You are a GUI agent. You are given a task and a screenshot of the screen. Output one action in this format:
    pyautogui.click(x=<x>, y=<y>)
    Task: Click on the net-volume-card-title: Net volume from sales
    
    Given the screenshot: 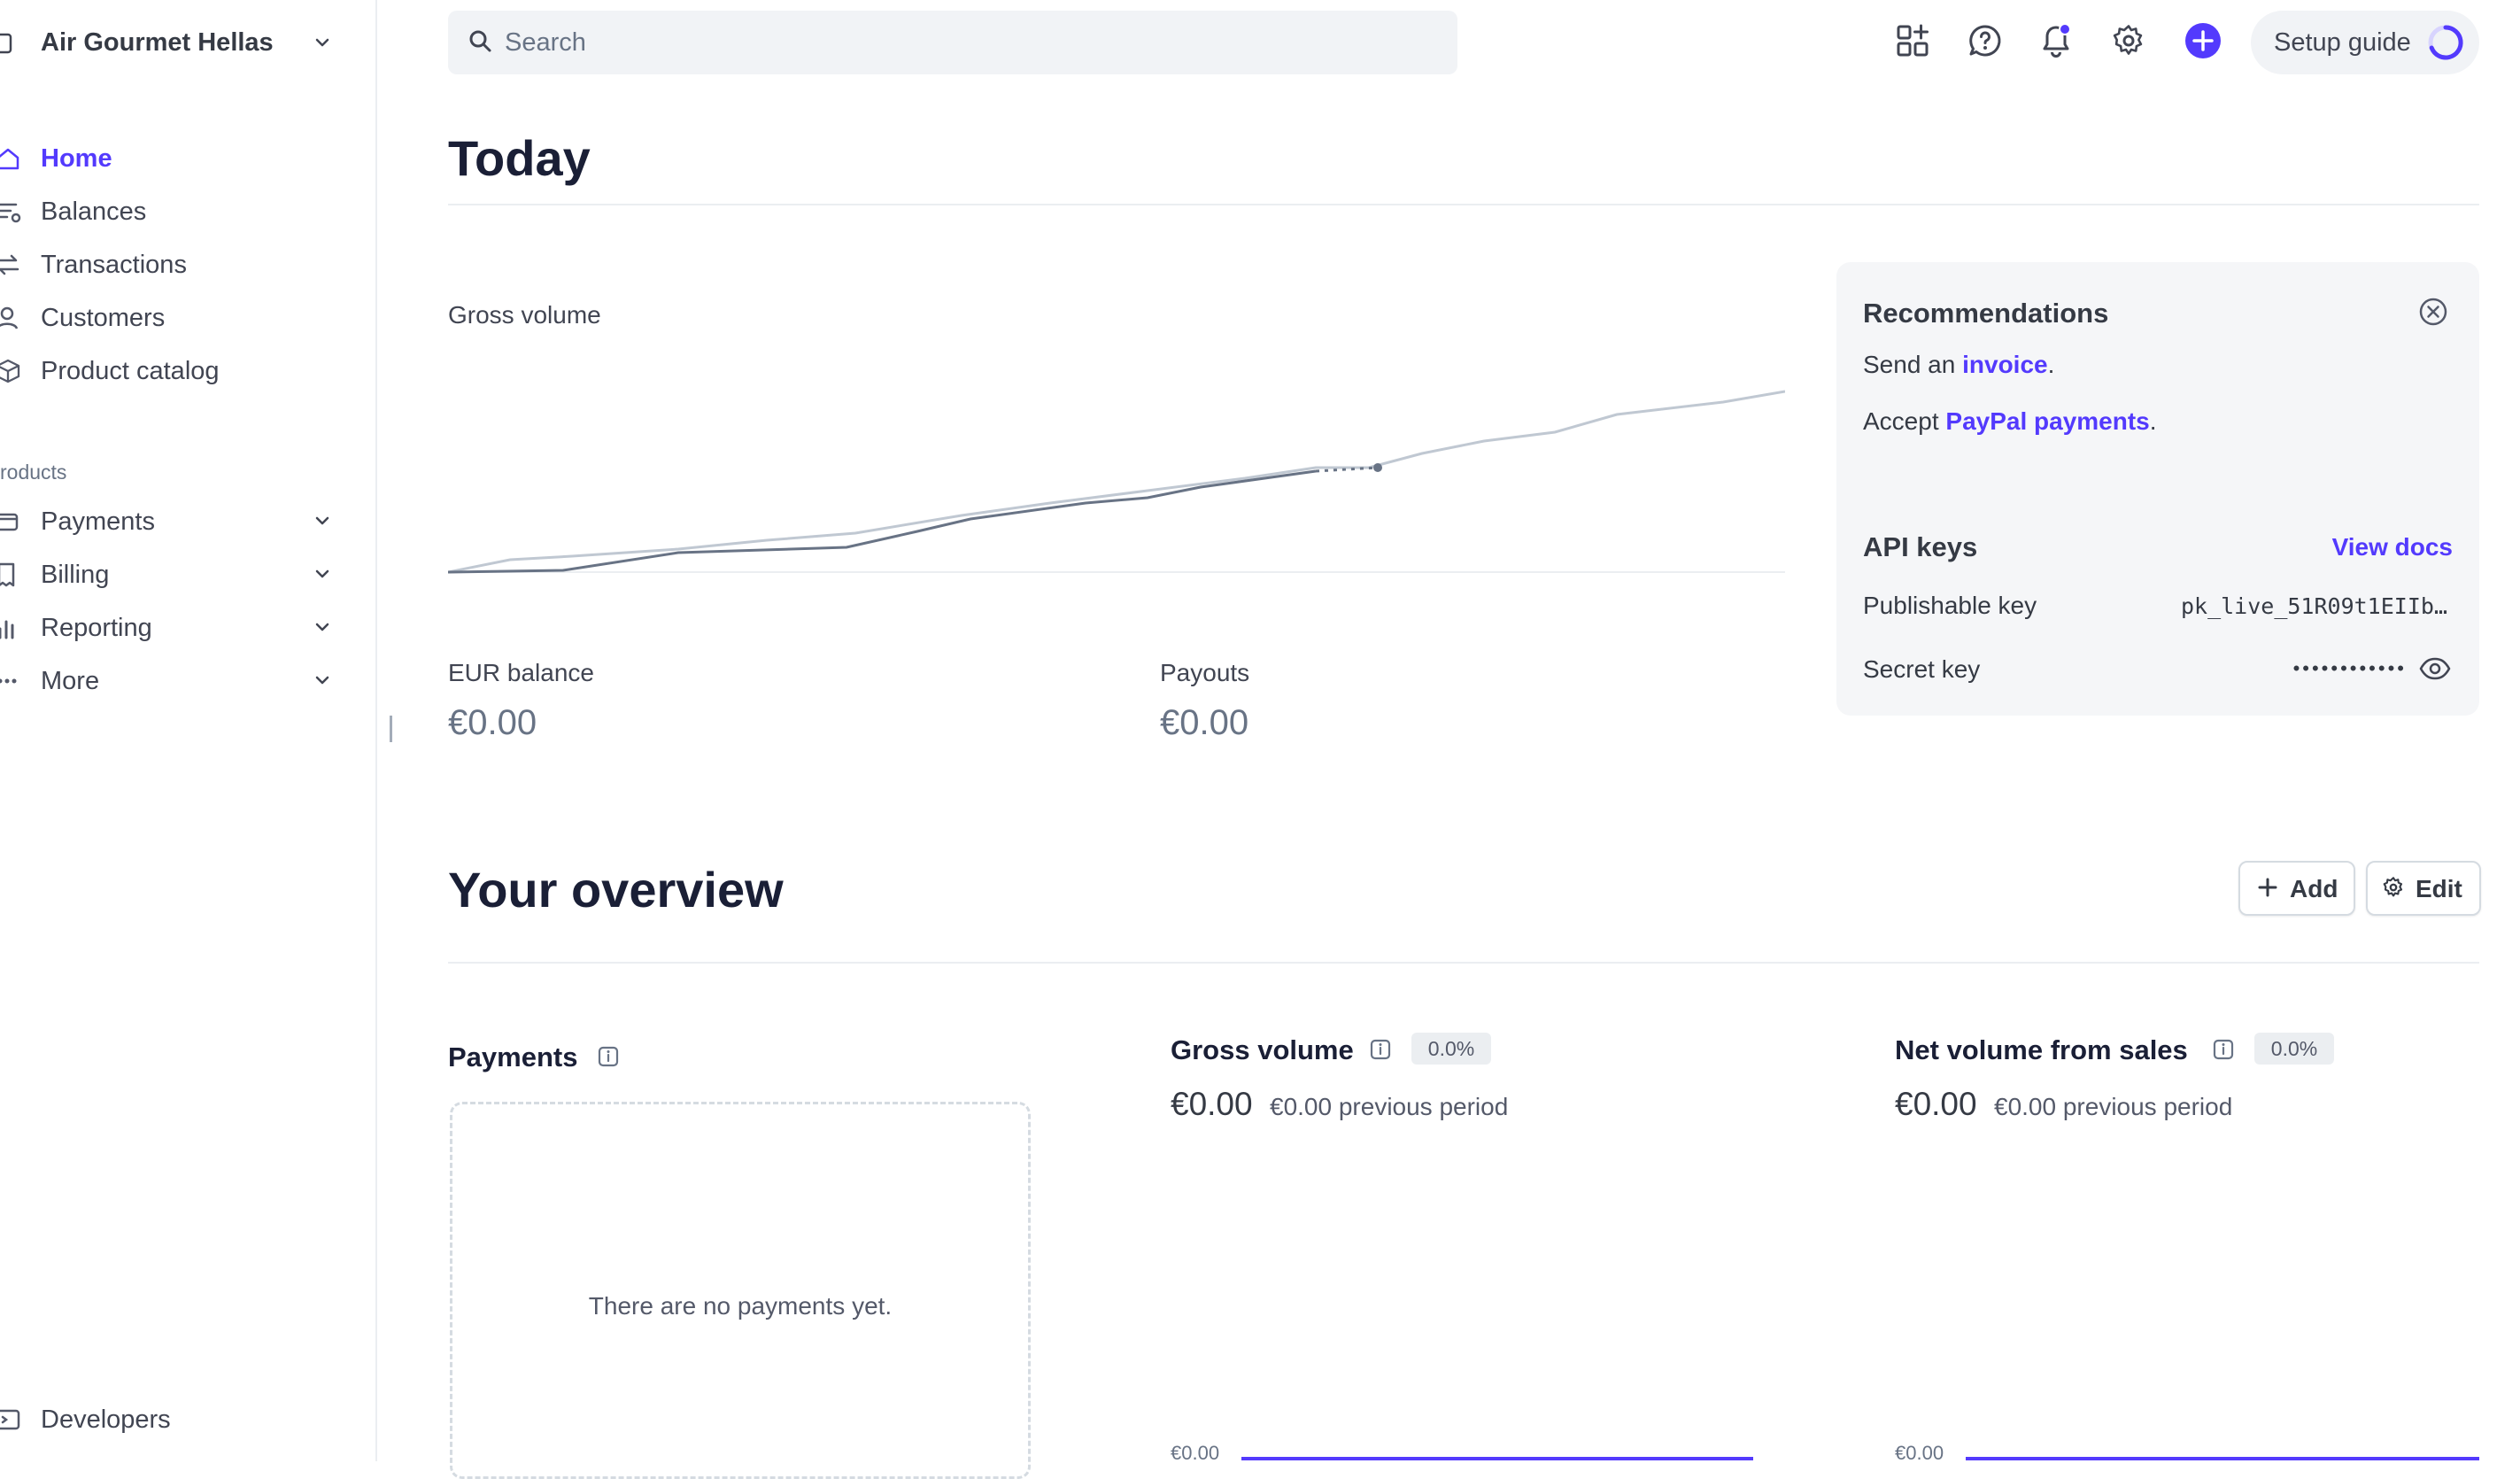 What is the action you would take?
    pyautogui.click(x=2041, y=1049)
    